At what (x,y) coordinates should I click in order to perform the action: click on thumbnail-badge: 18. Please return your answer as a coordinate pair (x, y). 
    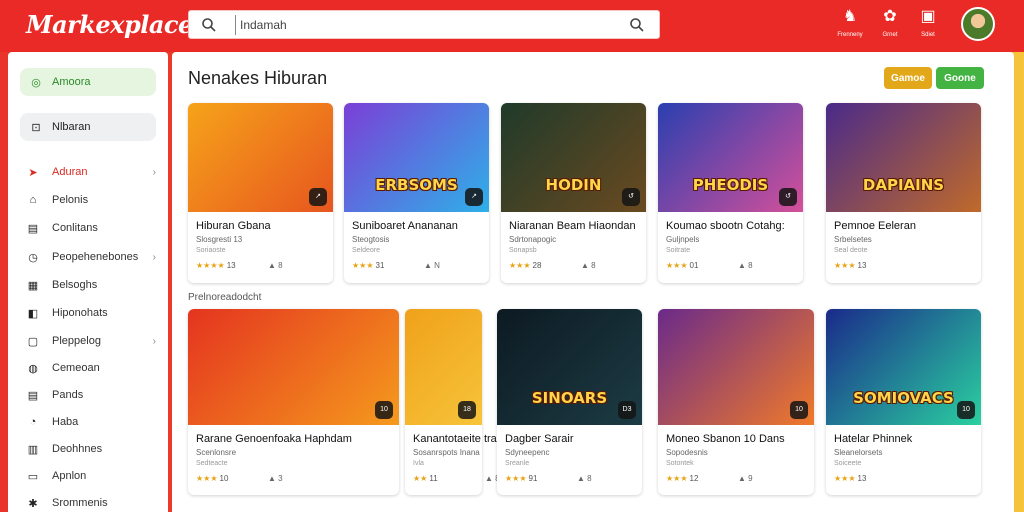
    Looking at the image, I should click on (467, 410).